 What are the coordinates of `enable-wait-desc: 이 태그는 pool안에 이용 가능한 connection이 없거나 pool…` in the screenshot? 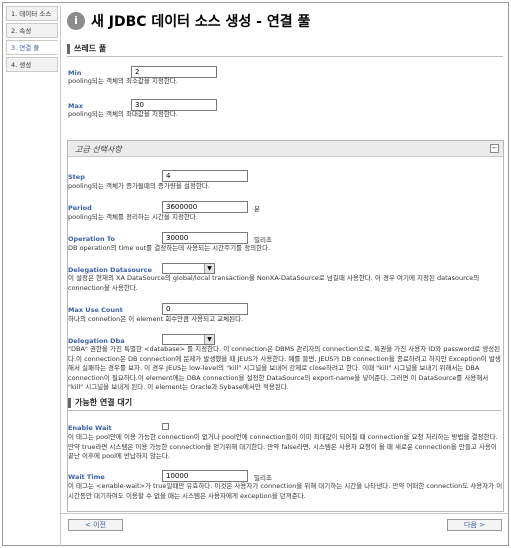 It's located at (283, 446).